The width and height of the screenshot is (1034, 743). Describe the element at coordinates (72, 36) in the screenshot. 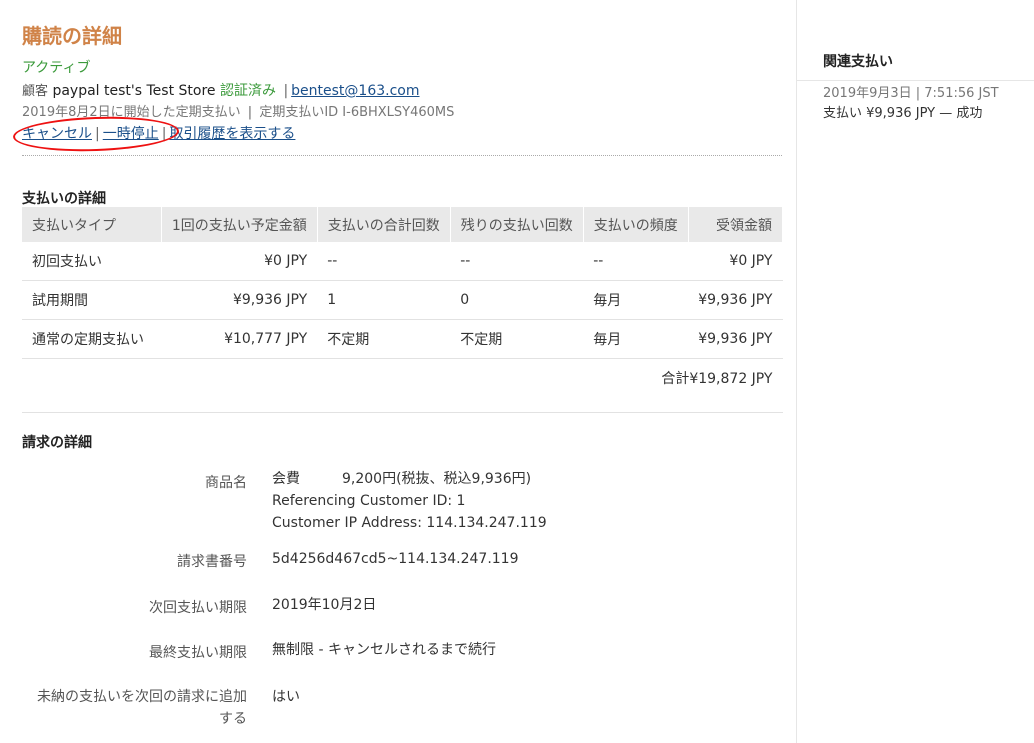

I see `page-title: 購読の詳細` at that location.